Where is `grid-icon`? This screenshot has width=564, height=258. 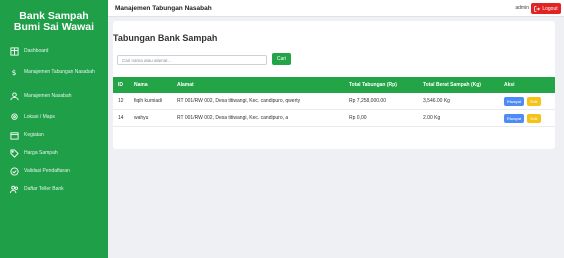
grid-icon is located at coordinates (14, 51).